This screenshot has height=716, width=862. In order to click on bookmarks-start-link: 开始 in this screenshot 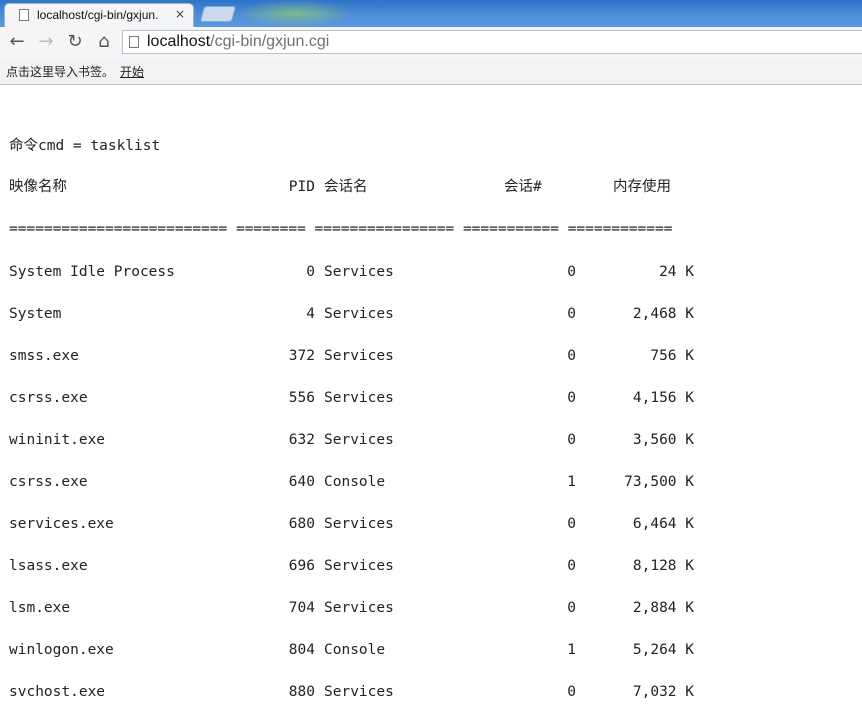, I will do `click(132, 71)`.